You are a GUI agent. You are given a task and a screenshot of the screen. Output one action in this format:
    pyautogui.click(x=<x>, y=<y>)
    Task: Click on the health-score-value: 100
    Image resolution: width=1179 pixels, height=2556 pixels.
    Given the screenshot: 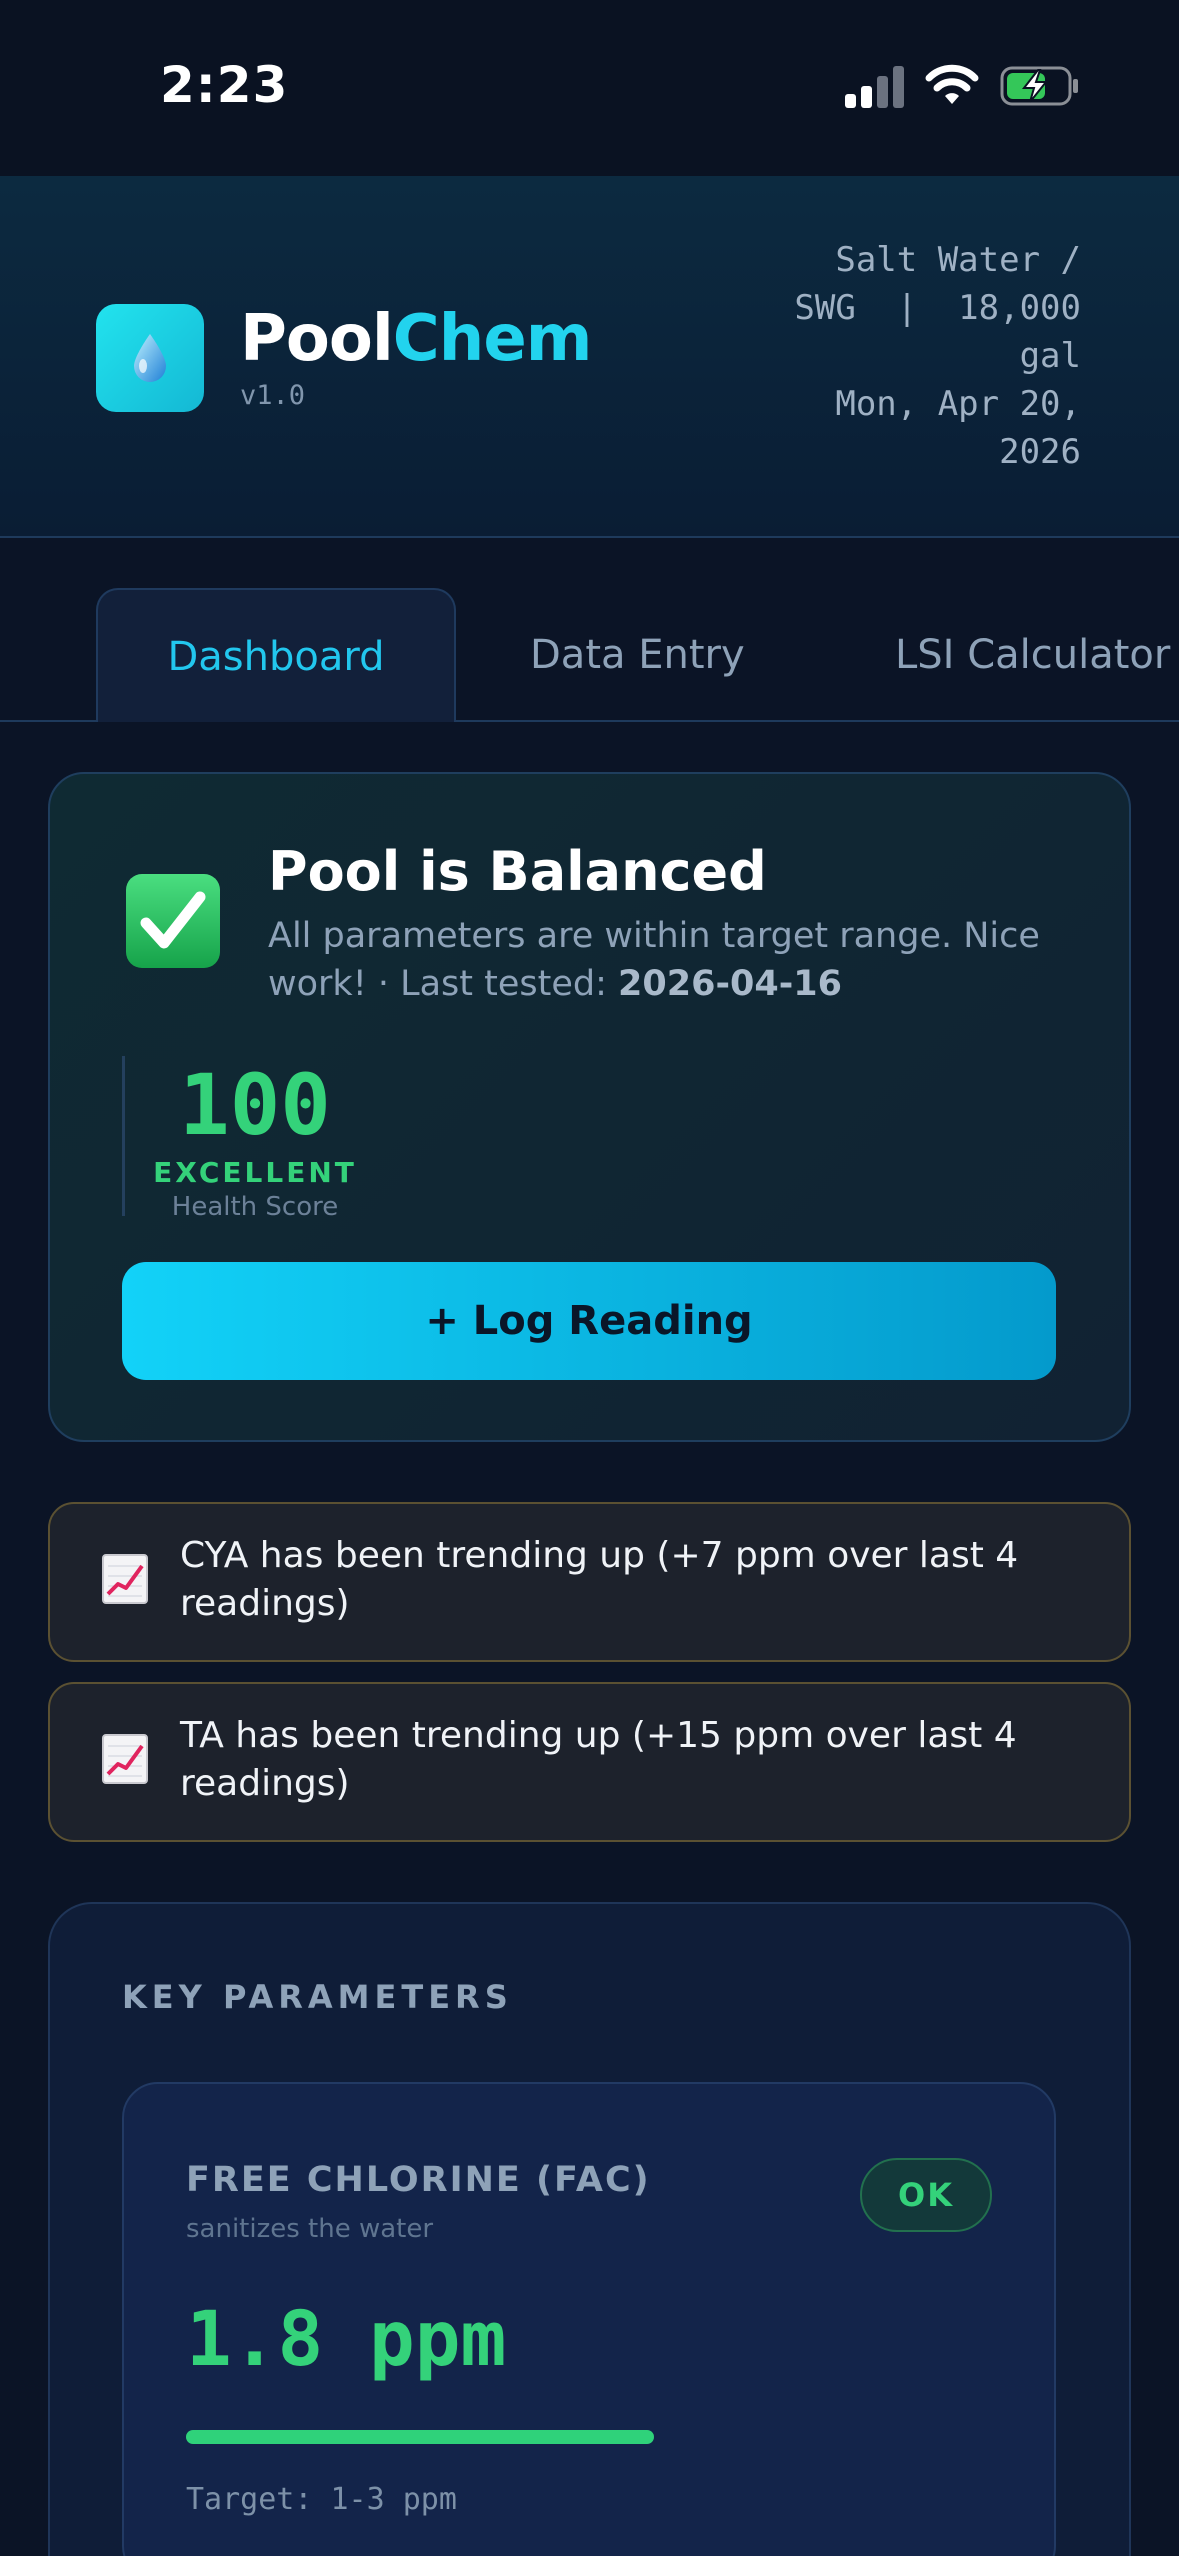 What is the action you would take?
    pyautogui.click(x=255, y=1105)
    